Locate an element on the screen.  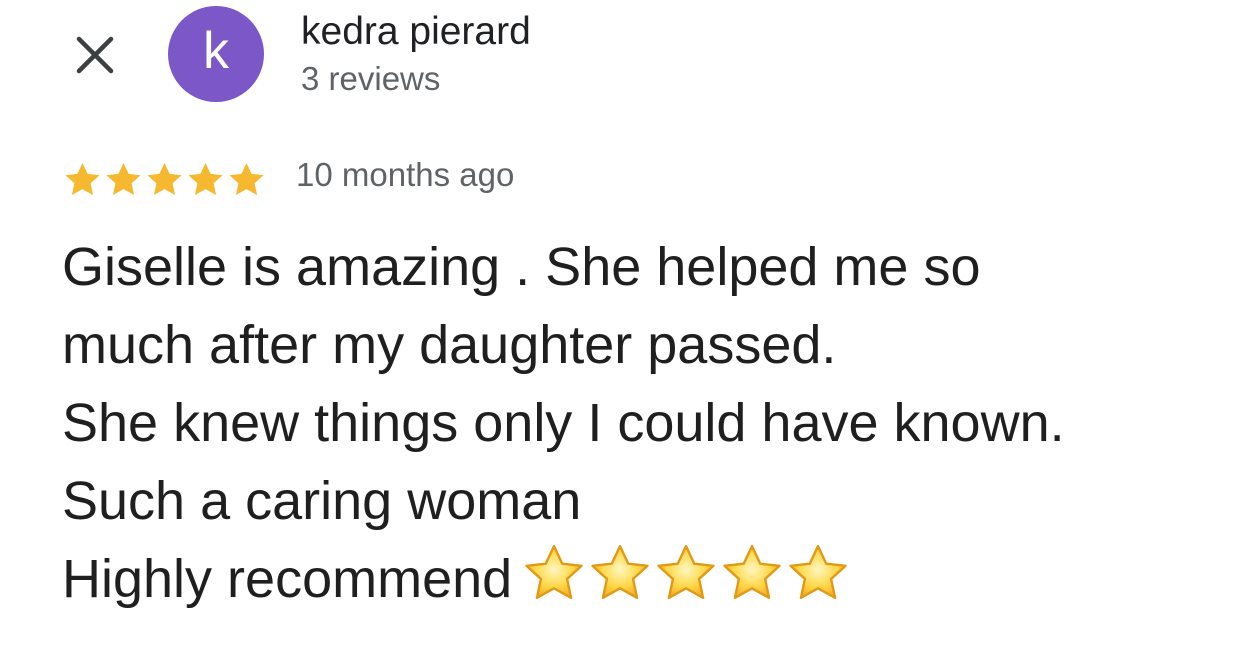
review-line: Giselle is amazing . She helped me so is located at coordinates (521, 267).